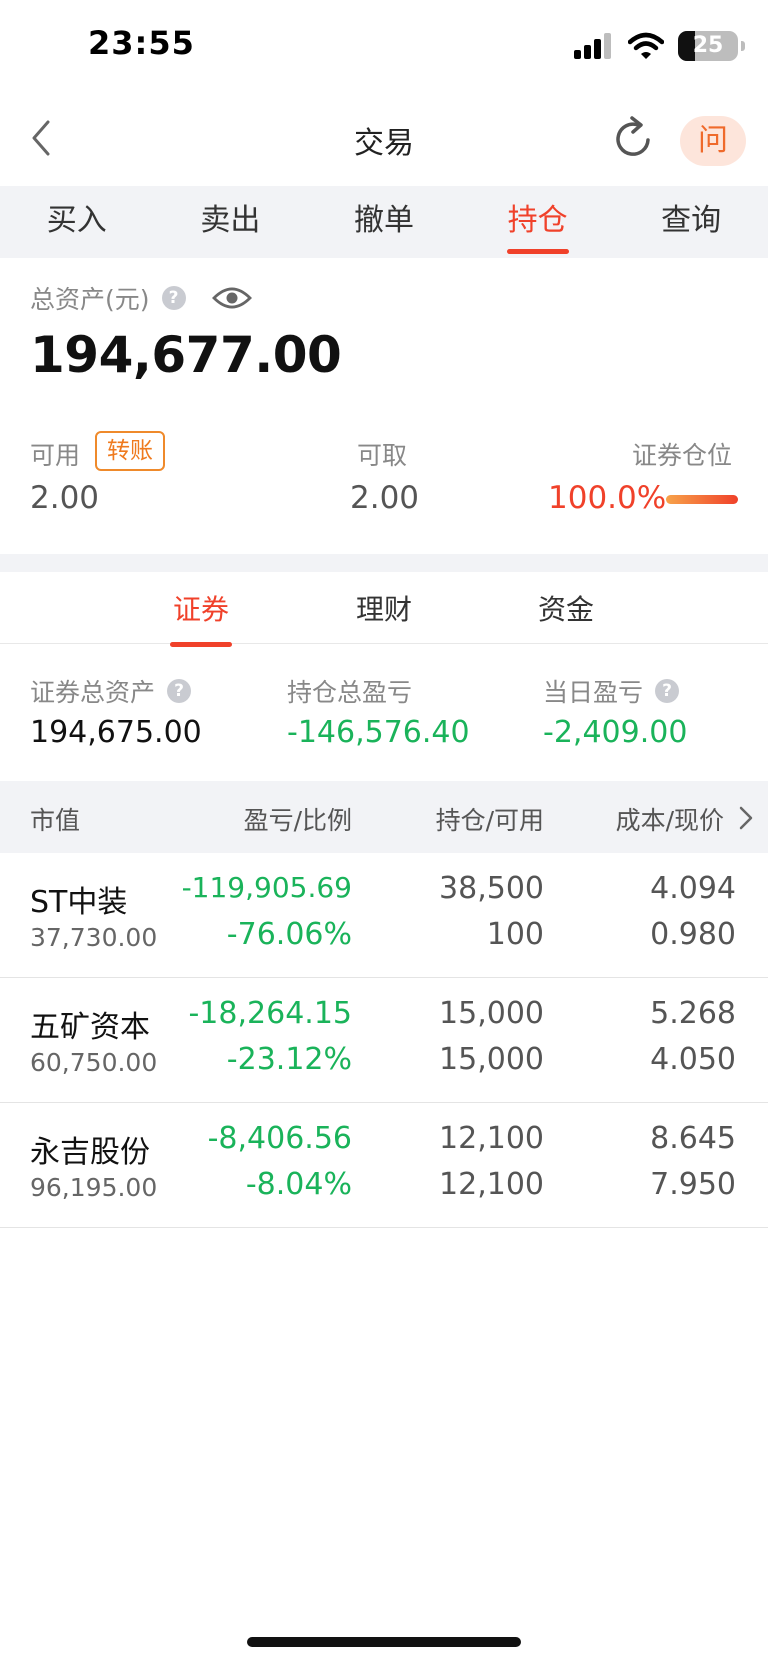 This screenshot has height=1662, width=768. I want to click on tab-securities: 证券, so click(201, 617).